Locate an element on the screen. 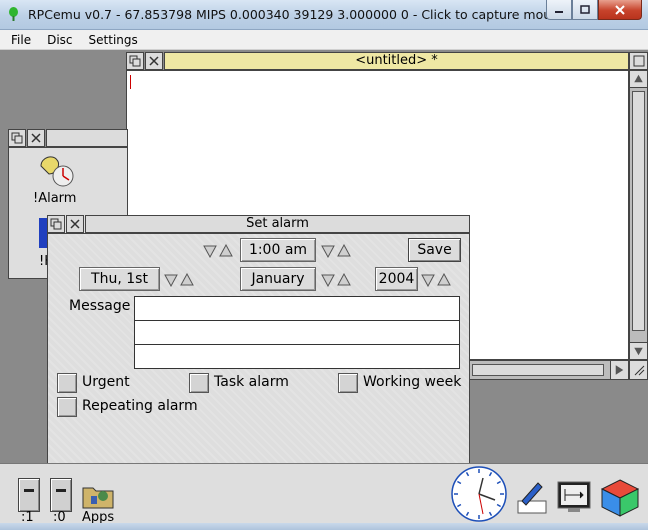  alarm-close-button is located at coordinates (75, 224).